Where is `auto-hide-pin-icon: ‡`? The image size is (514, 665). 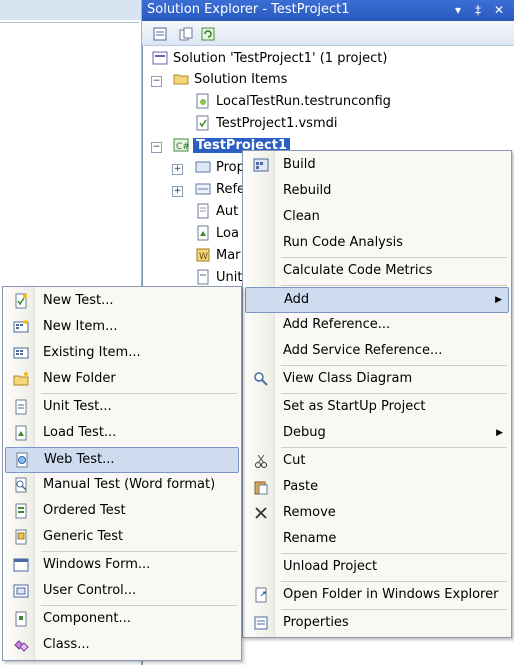 auto-hide-pin-icon: ‡ is located at coordinates (478, 10).